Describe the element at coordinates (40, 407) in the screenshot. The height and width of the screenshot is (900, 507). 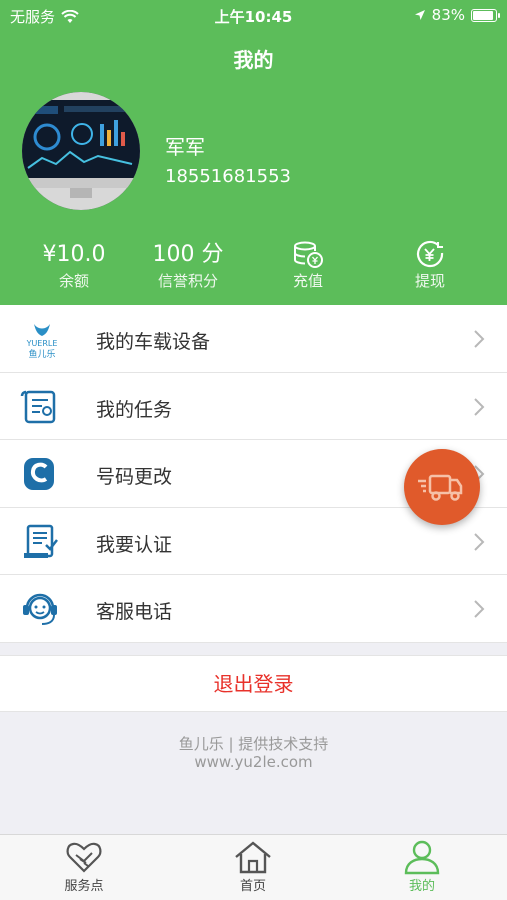
I see `task-scroll-icon` at that location.